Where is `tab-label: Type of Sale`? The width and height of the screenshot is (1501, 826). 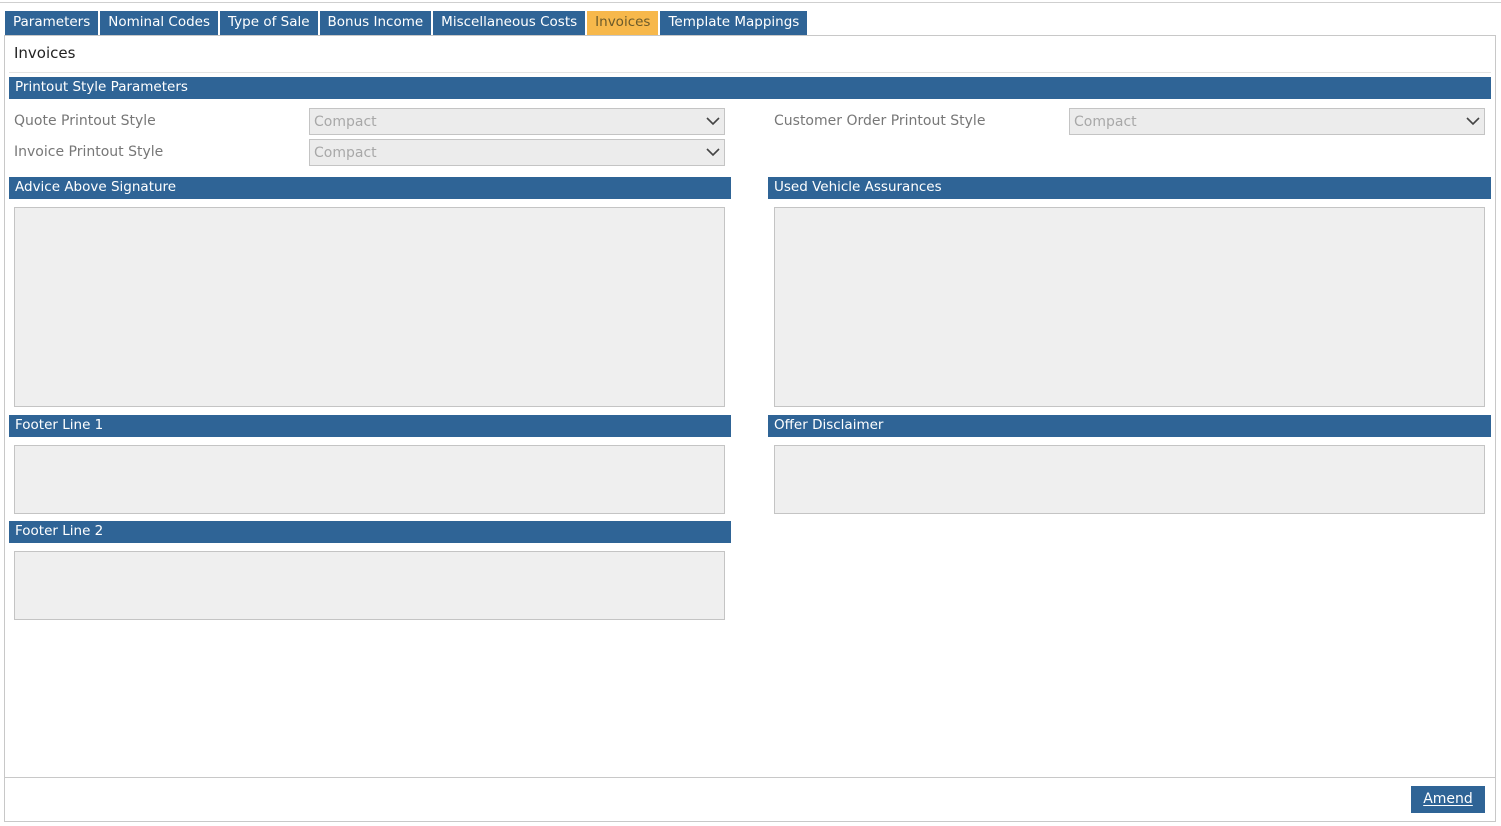 tab-label: Type of Sale is located at coordinates (269, 22).